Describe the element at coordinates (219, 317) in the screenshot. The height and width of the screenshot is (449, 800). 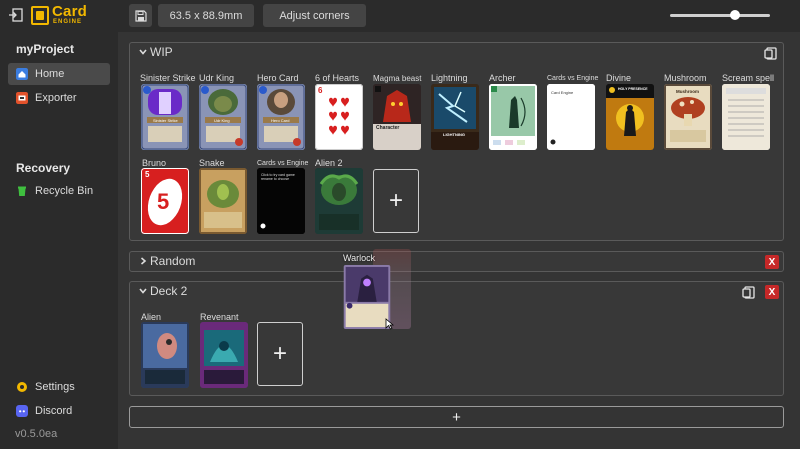
I see `card-label: Revenant` at that location.